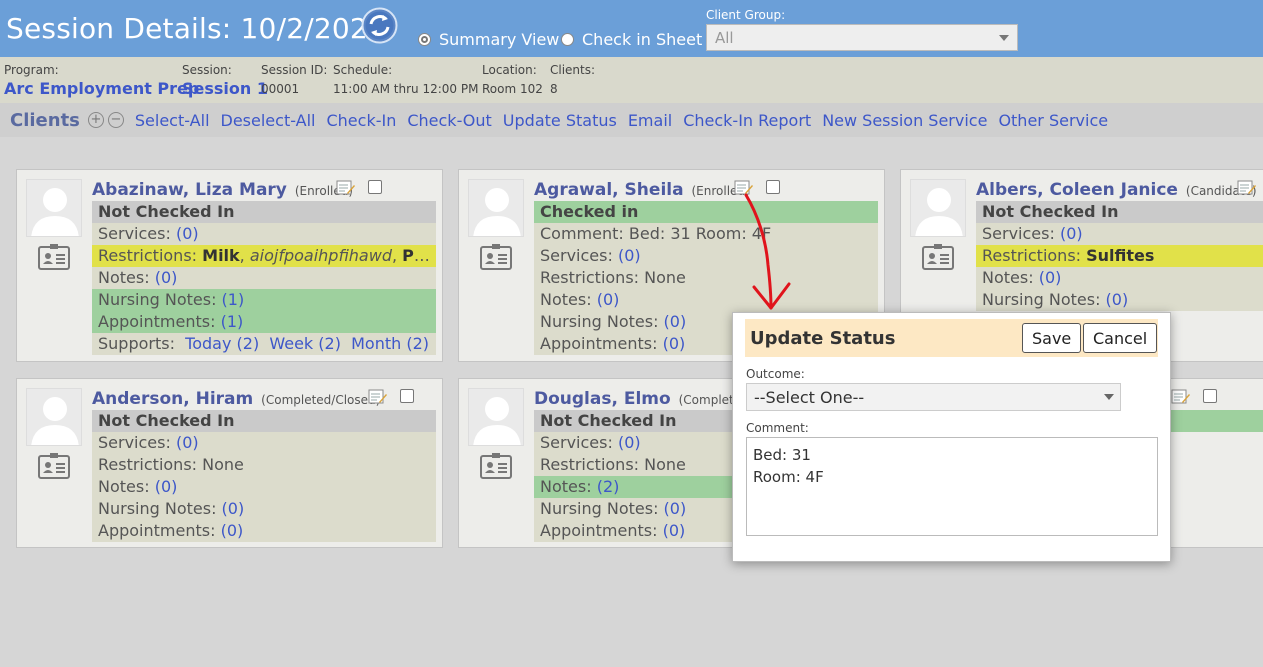 The height and width of the screenshot is (667, 1263). What do you see at coordinates (631, 39) in the screenshot?
I see `check-in-sheet-radio: Check in Sheet` at bounding box center [631, 39].